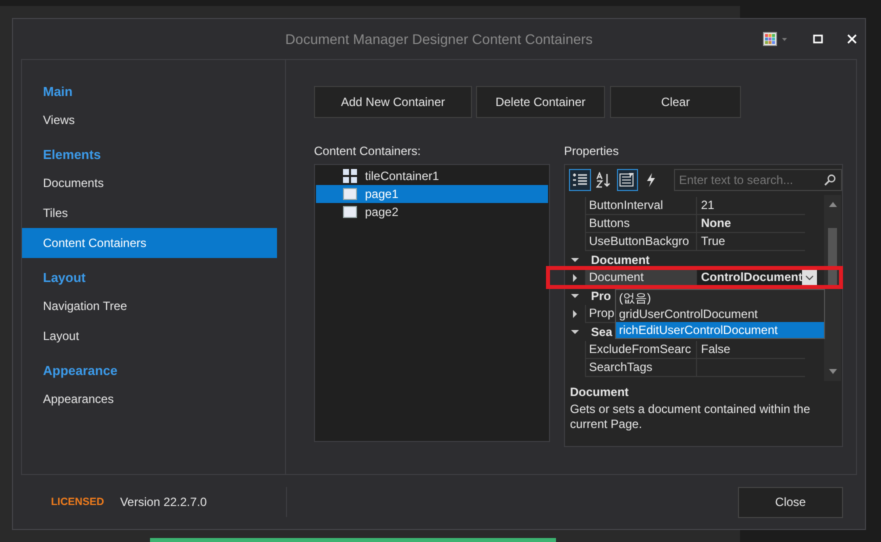 This screenshot has height=542, width=881. What do you see at coordinates (751, 277) in the screenshot?
I see `property-value: ControlDocument` at bounding box center [751, 277].